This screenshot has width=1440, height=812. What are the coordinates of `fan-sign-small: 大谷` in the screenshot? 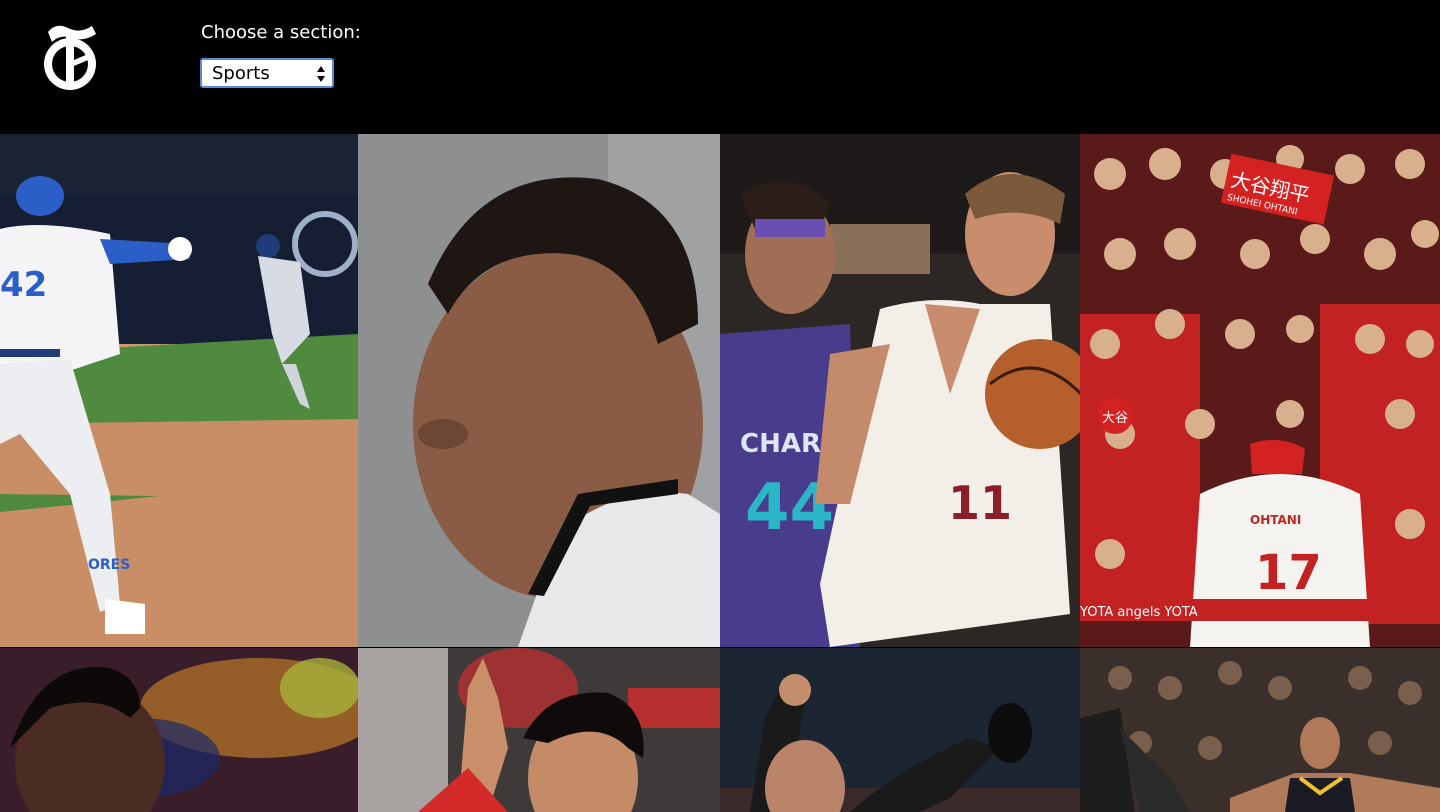 It's located at (1115, 418).